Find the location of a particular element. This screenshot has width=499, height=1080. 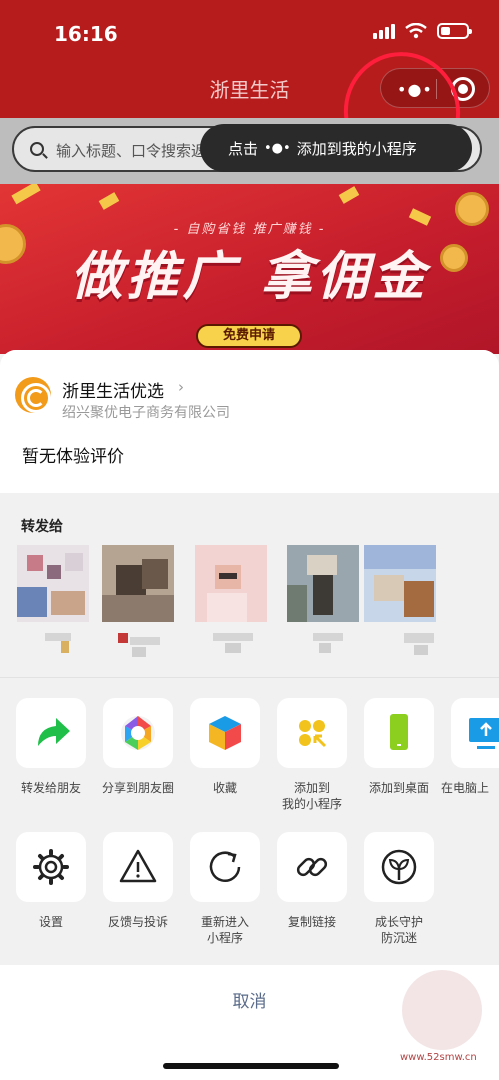

wifi-icon is located at coordinates (416, 31).